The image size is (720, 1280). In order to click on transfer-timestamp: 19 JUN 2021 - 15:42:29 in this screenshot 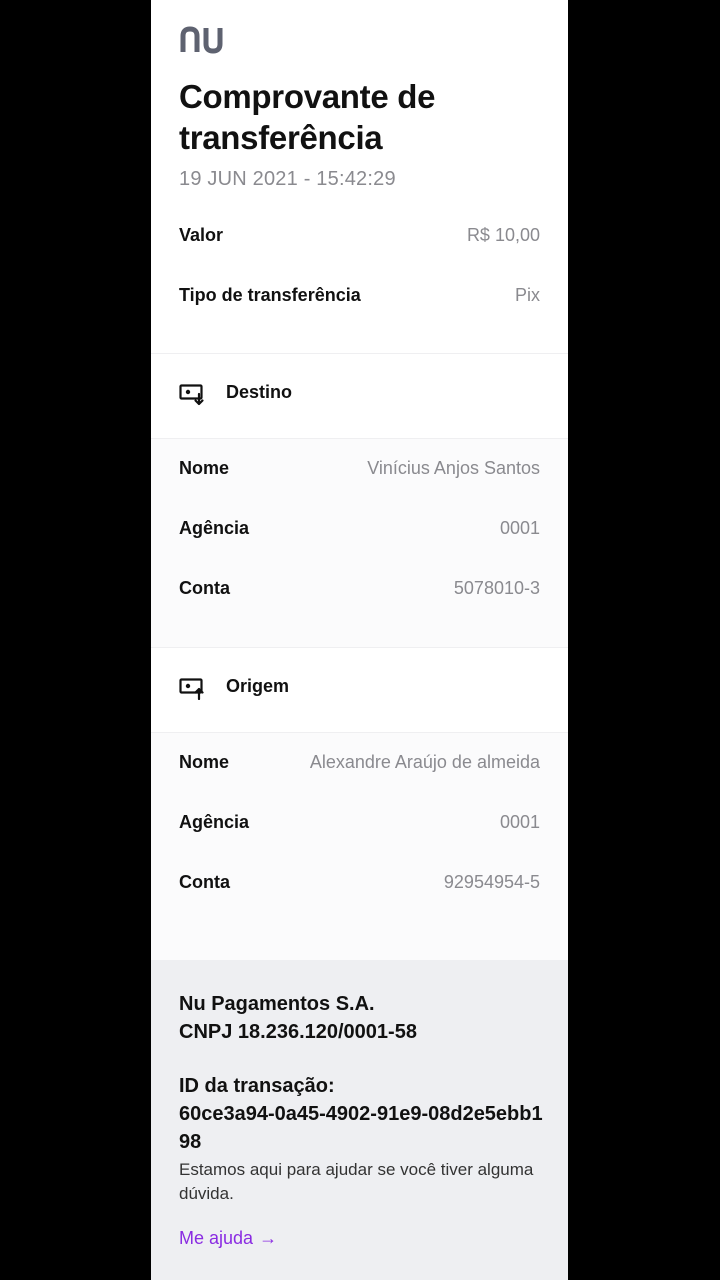, I will do `click(287, 179)`.